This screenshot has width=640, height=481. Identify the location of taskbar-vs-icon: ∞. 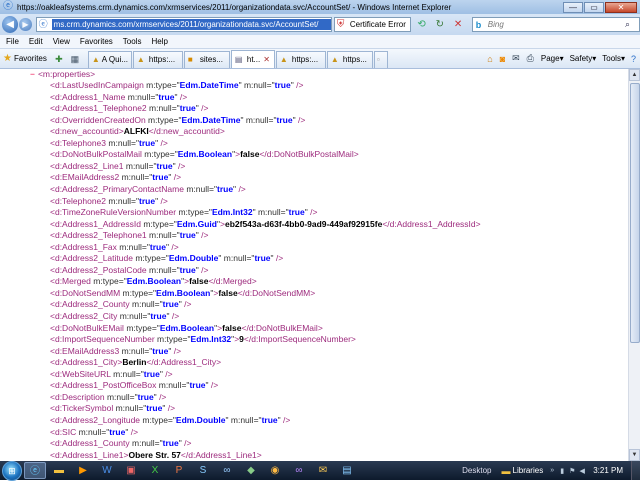
(299, 470).